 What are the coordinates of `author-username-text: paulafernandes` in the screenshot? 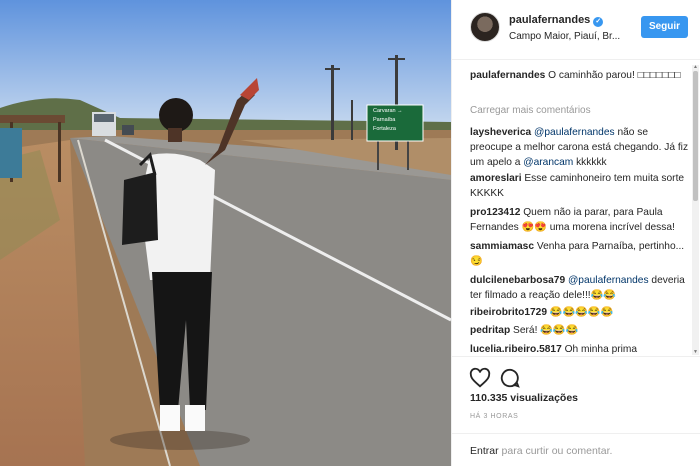 It's located at (549, 20).